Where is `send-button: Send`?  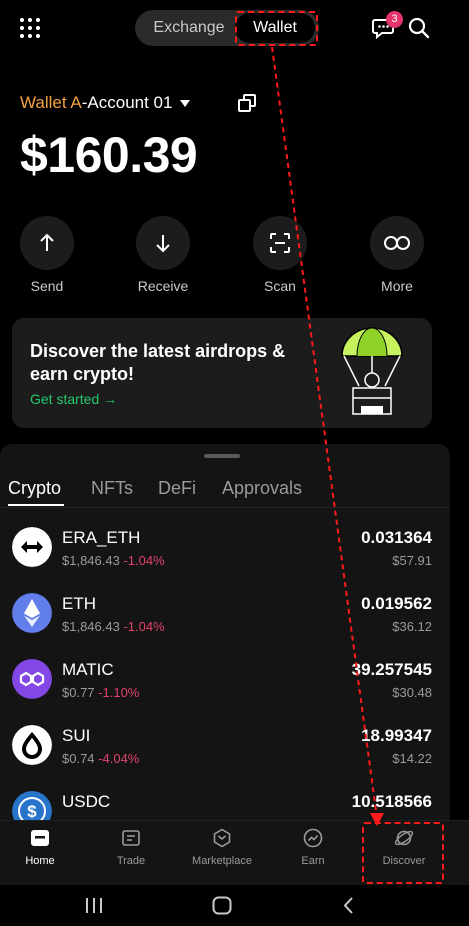
send-button: Send is located at coordinates (47, 255).